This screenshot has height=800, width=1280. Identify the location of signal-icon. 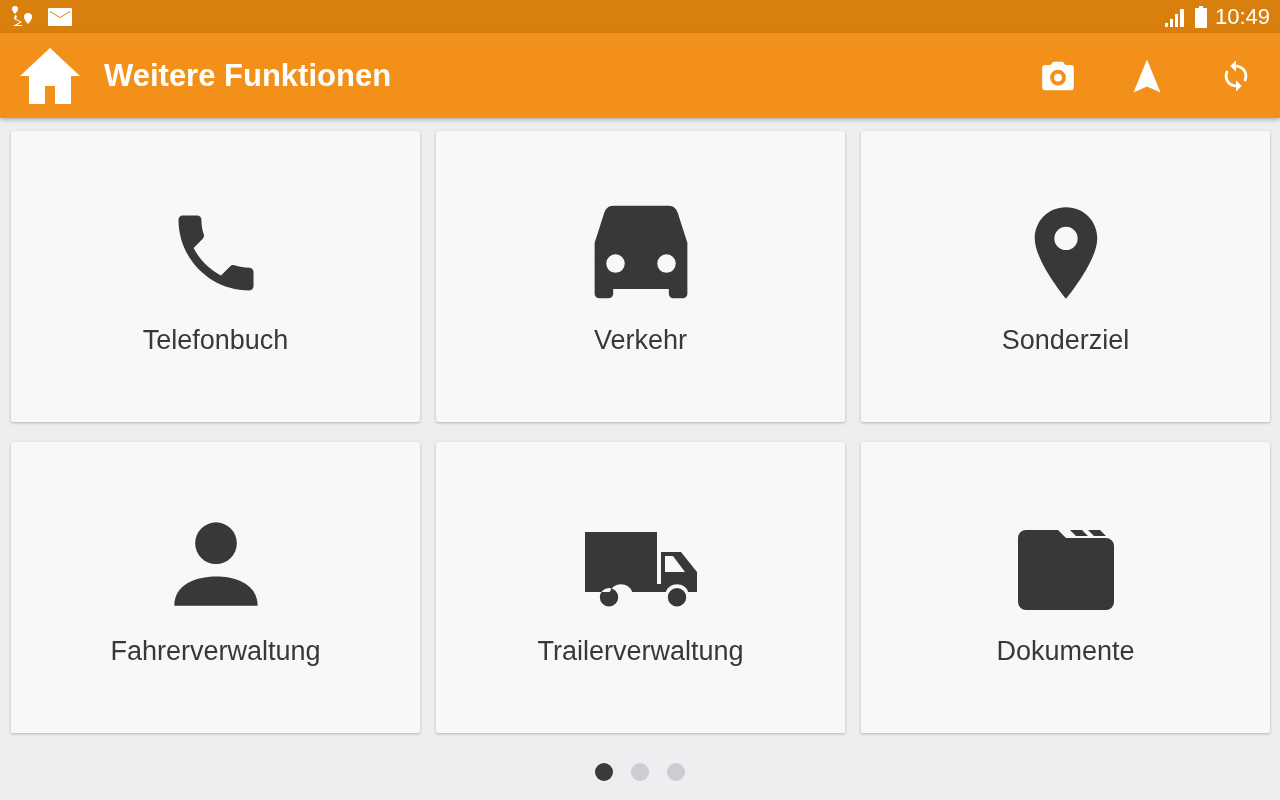
(1175, 16).